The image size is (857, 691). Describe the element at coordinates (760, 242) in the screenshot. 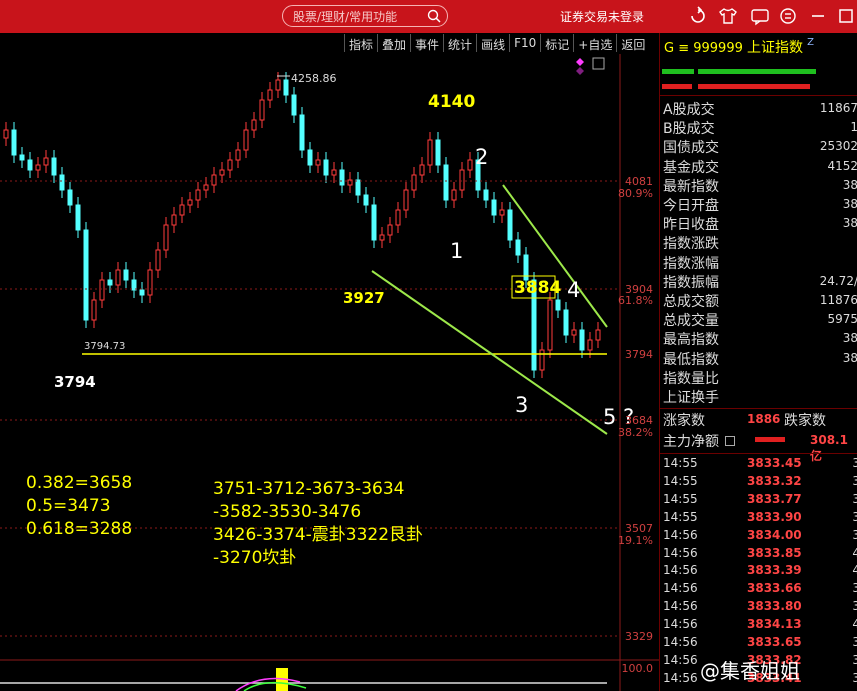

I see `quote-row: 指数涨跌` at that location.